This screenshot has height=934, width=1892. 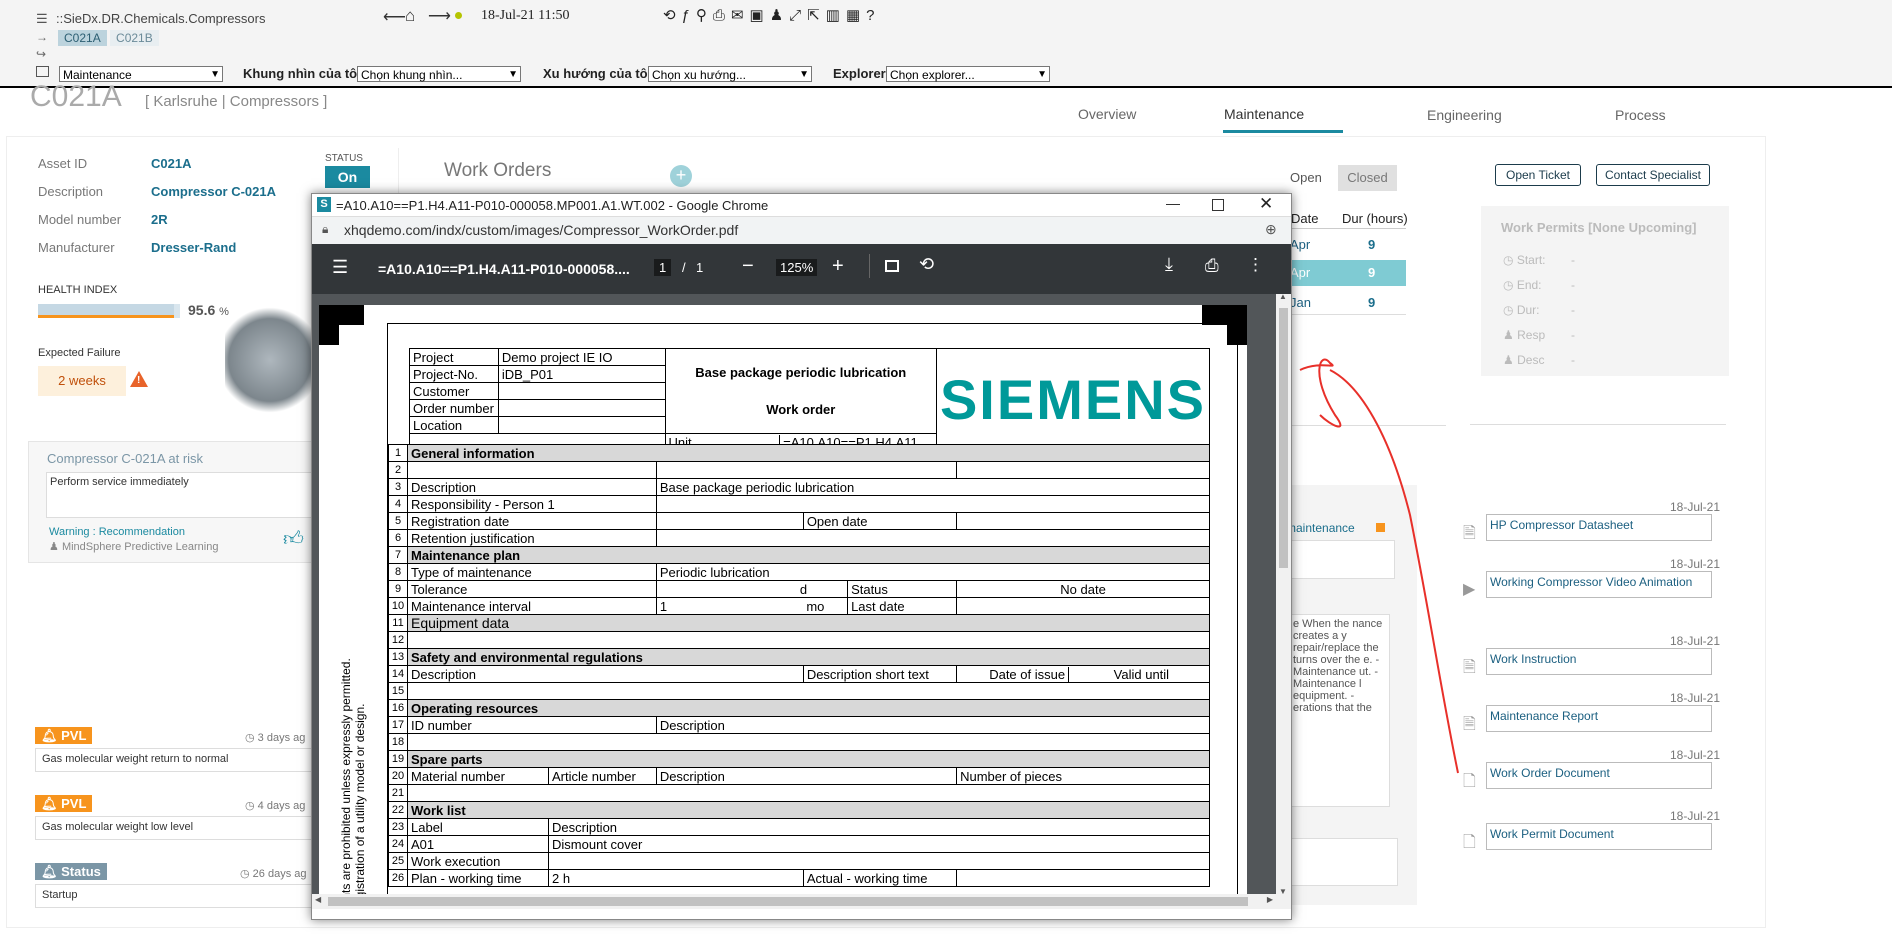 I want to click on permit-label: Desc, so click(x=1531, y=360).